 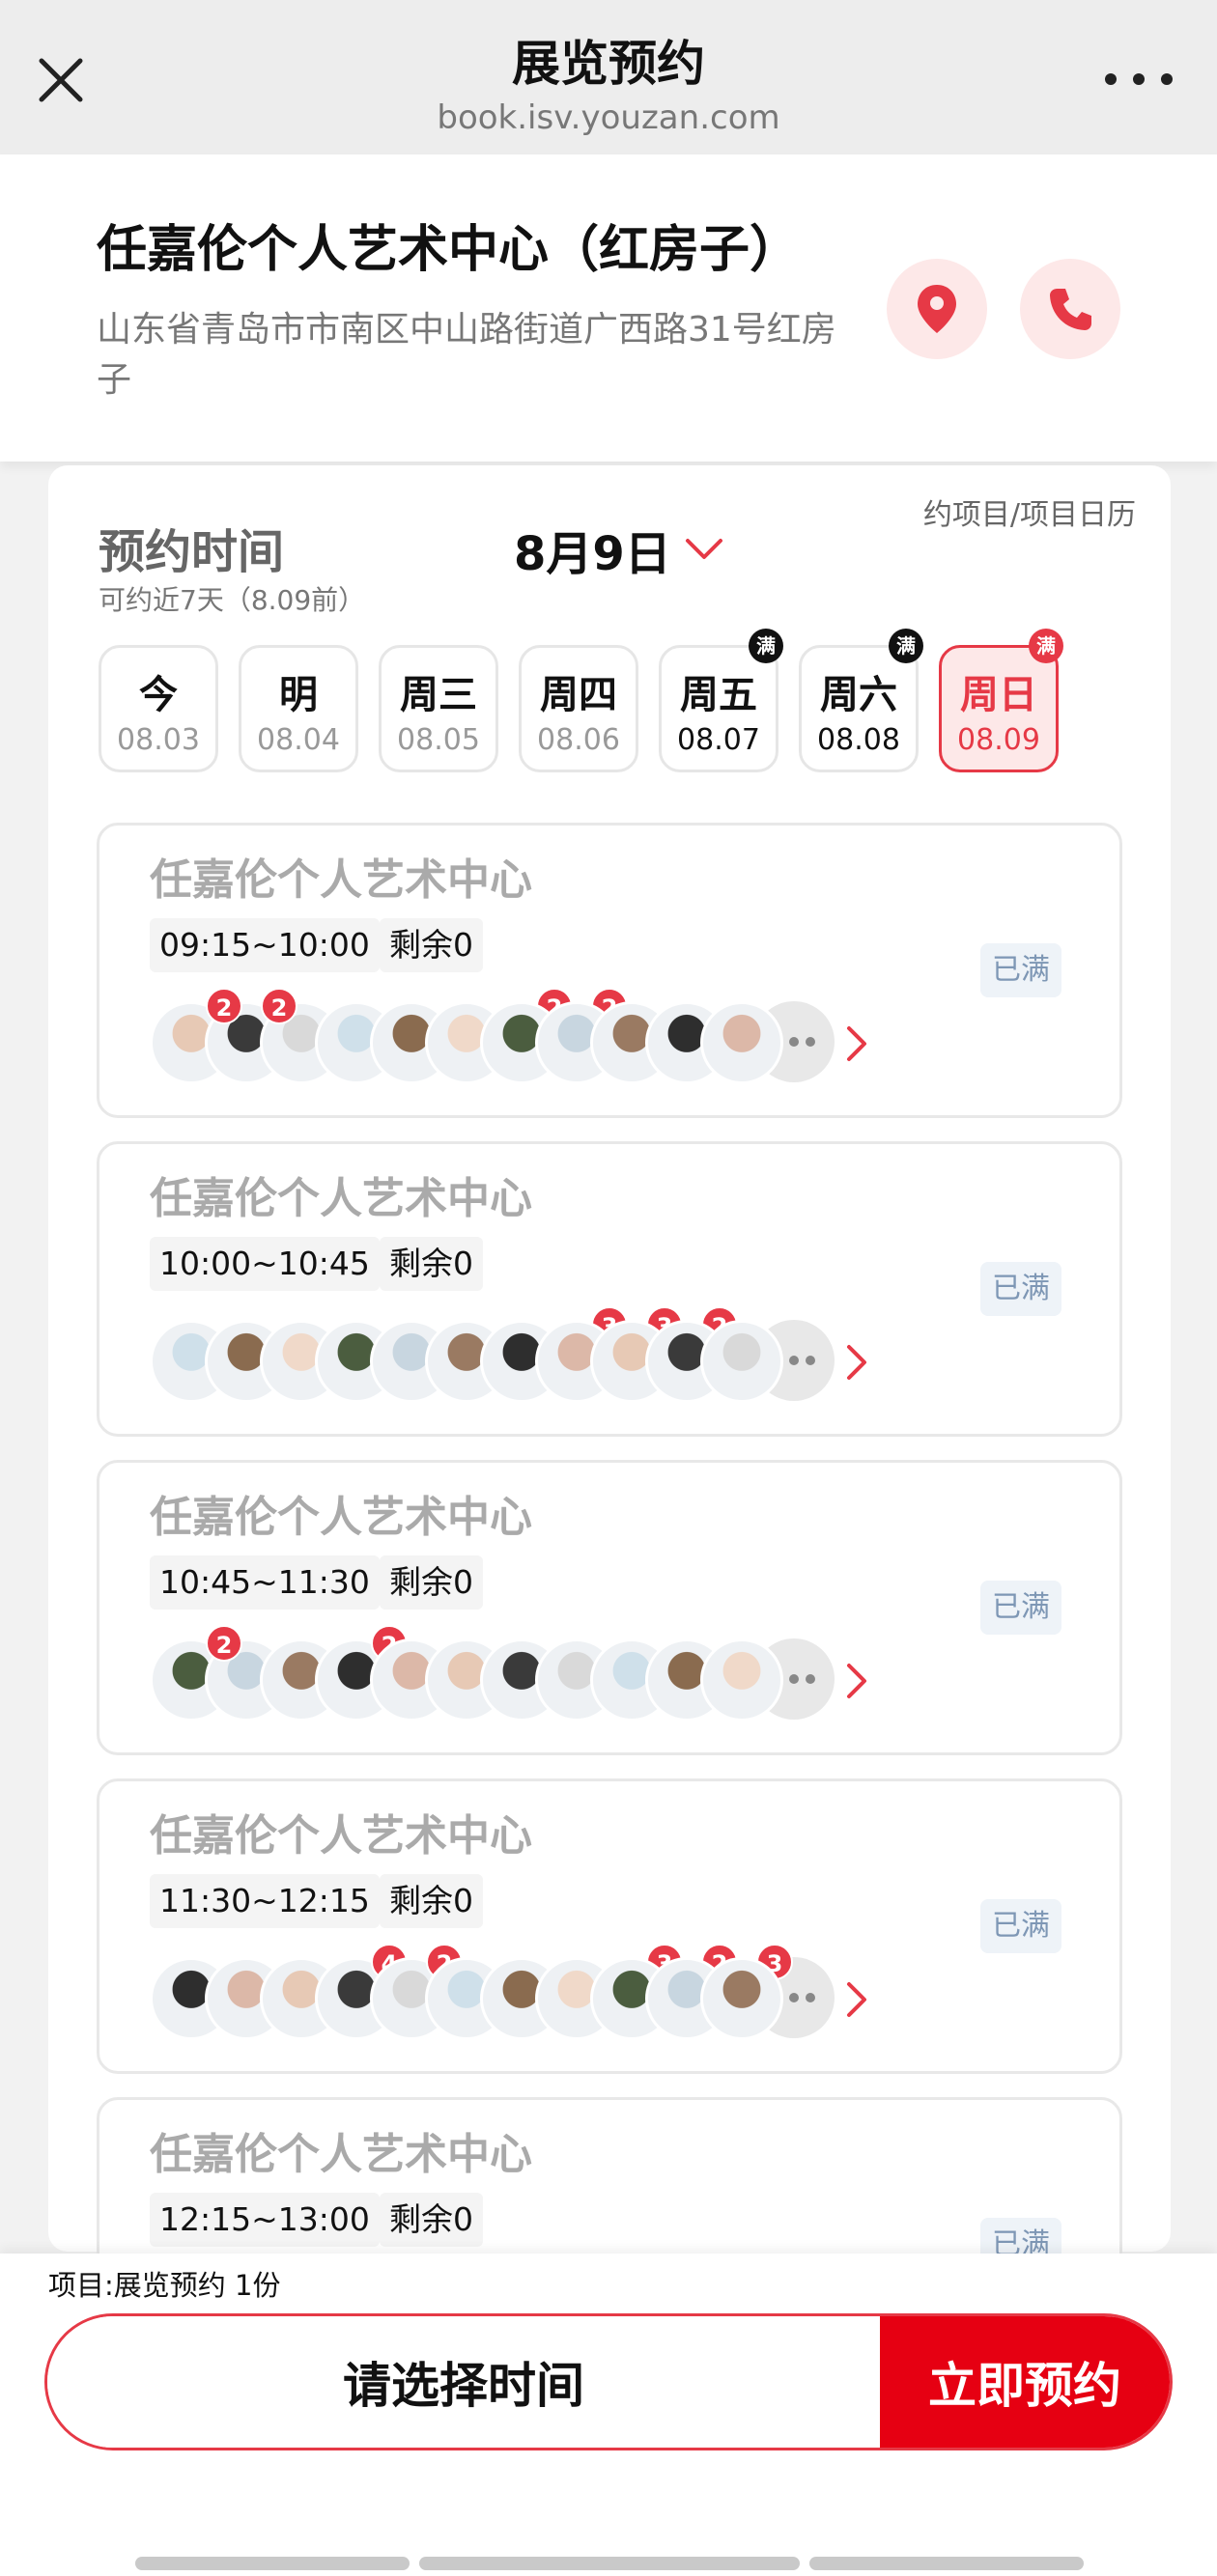 What do you see at coordinates (609, 1608) in the screenshot?
I see `time-slot-card: 任嘉伦个人艺术中心 10:45~11:30 剩余0 已满 22` at bounding box center [609, 1608].